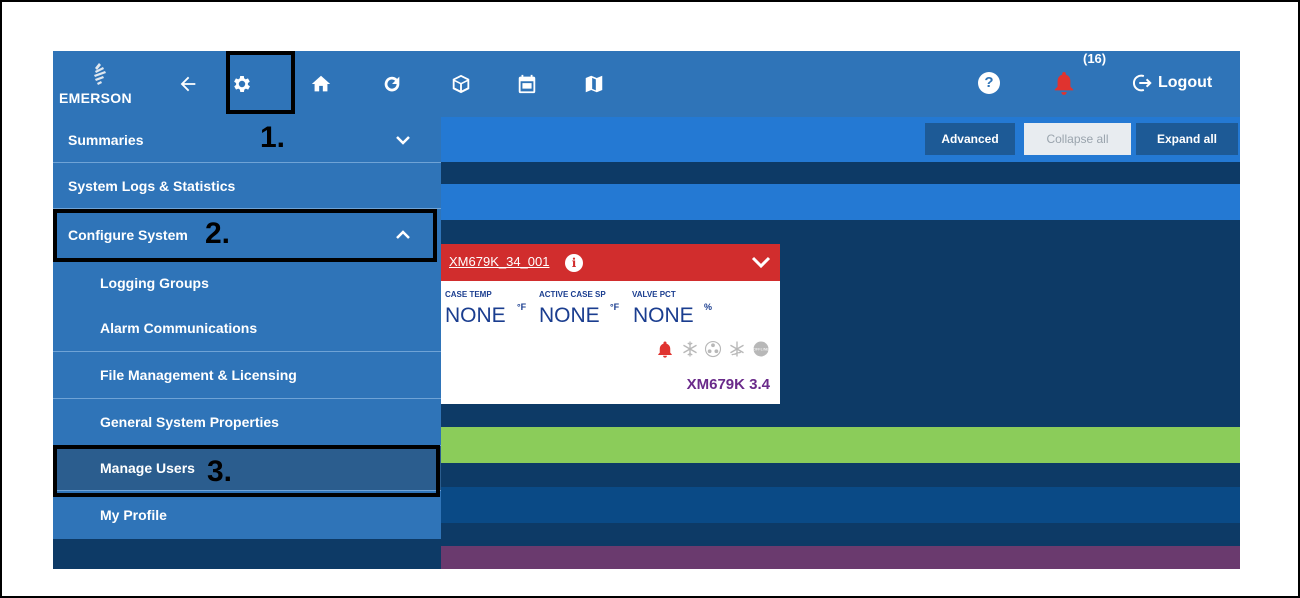  What do you see at coordinates (468, 294) in the screenshot?
I see `metric-label: CASE TEMP` at bounding box center [468, 294].